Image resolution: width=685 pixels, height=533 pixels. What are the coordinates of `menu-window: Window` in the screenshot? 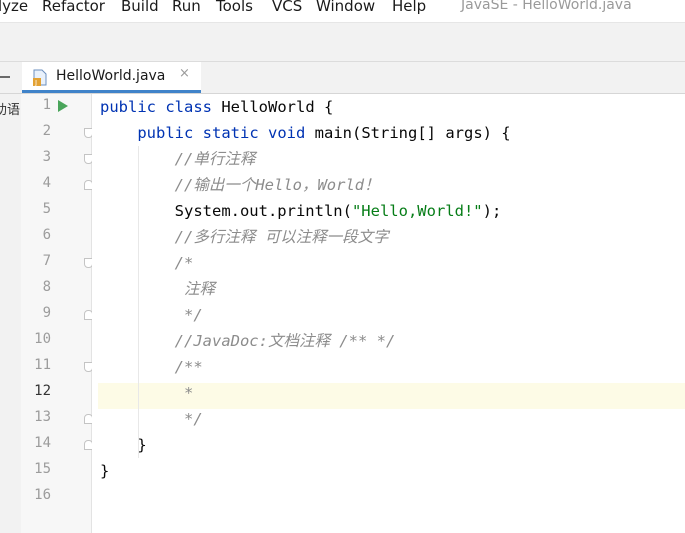 It's located at (345, 7).